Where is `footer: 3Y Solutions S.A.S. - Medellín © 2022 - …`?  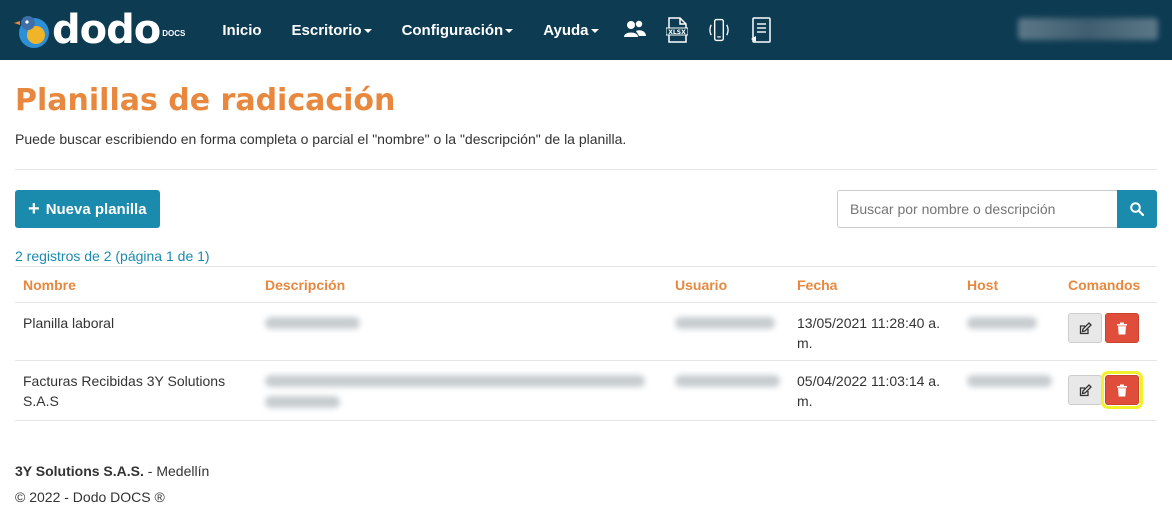 footer: 3Y Solutions S.A.S. - Medellín © 2022 - … is located at coordinates (586, 473).